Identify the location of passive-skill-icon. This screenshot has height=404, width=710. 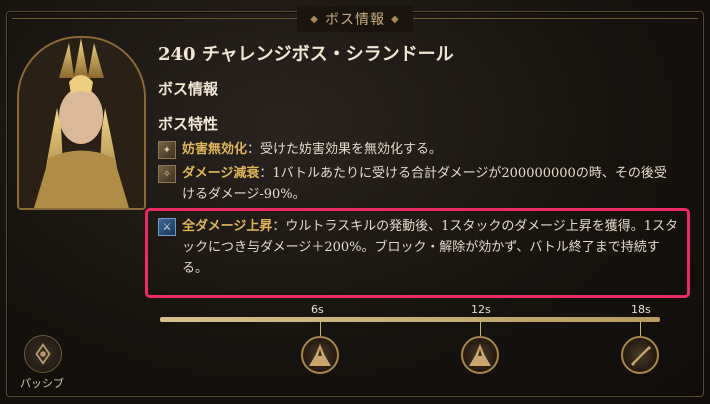
(43, 354).